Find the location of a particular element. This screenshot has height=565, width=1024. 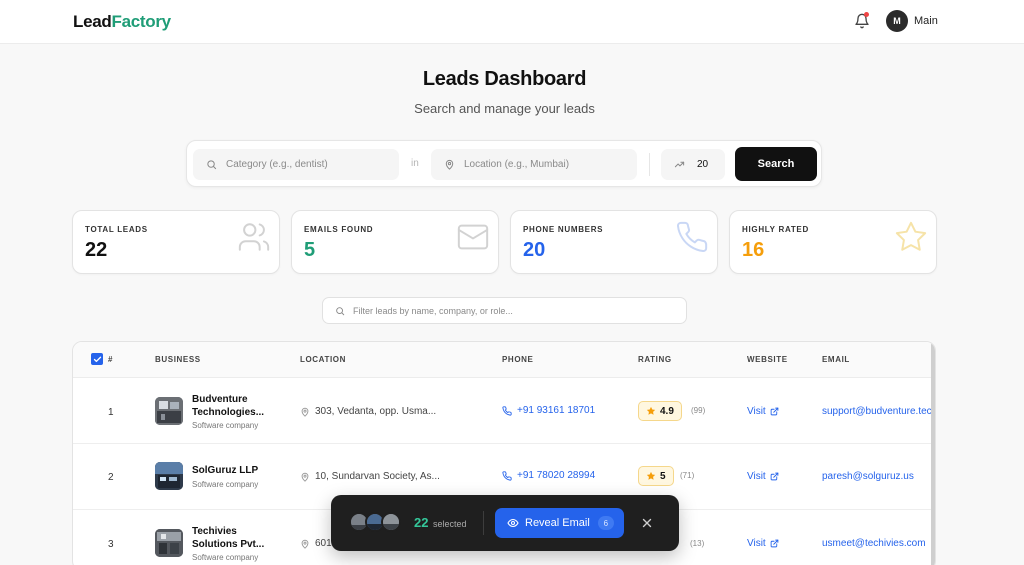

selected-avatar is located at coordinates (391, 522).